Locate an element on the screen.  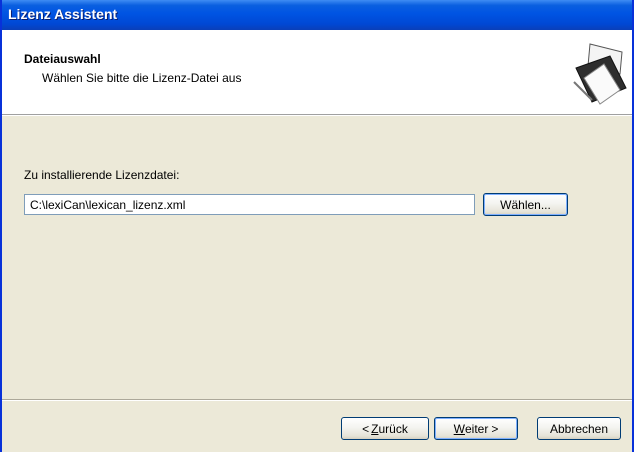
back-arrow: < is located at coordinates (366, 428).